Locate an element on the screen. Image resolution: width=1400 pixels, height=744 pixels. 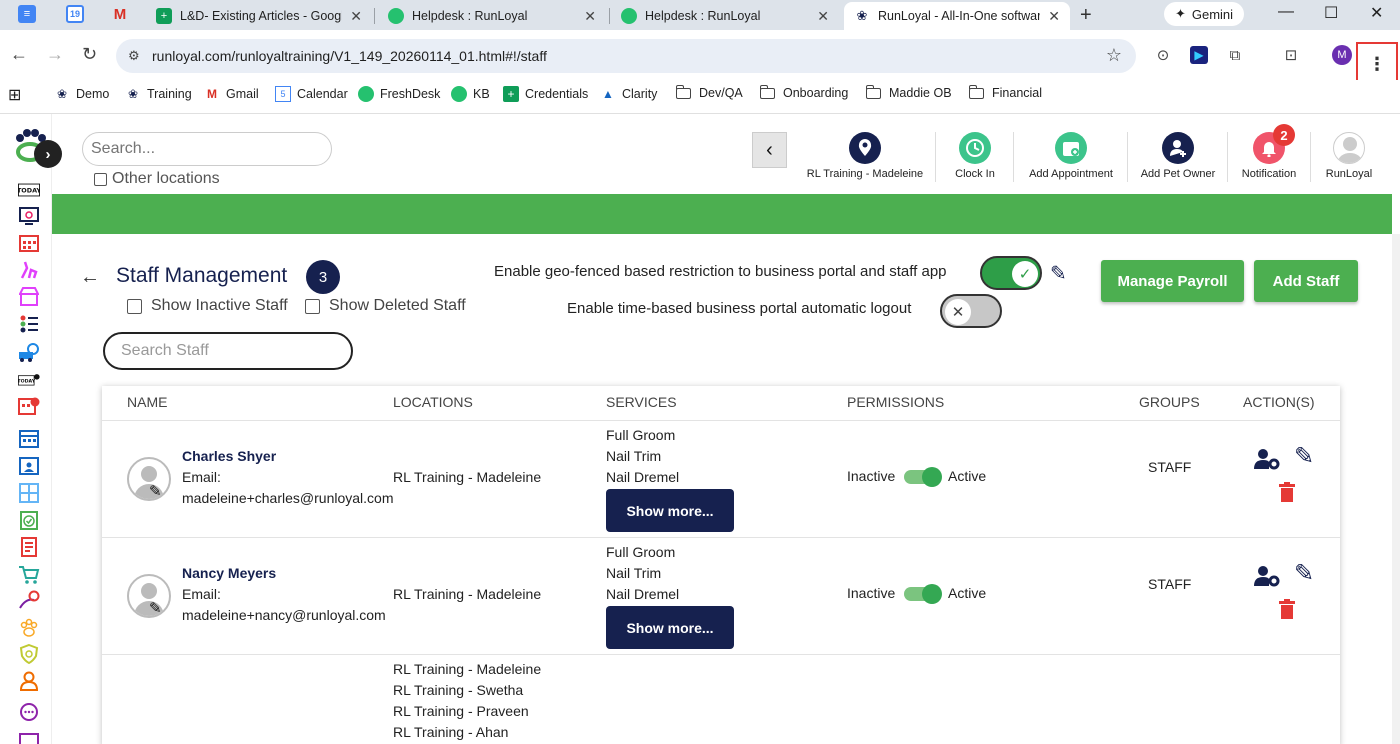
back-arrow-icon: ← is located at coordinates (90, 277).